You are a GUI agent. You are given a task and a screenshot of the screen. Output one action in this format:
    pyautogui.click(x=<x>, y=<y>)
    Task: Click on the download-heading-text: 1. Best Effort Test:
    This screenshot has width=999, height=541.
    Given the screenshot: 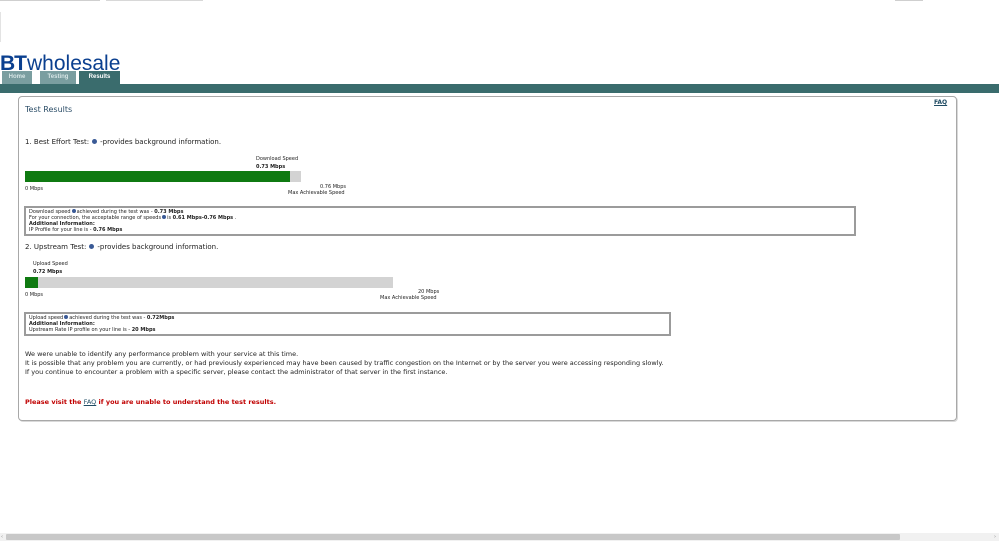 What is the action you would take?
    pyautogui.click(x=57, y=142)
    